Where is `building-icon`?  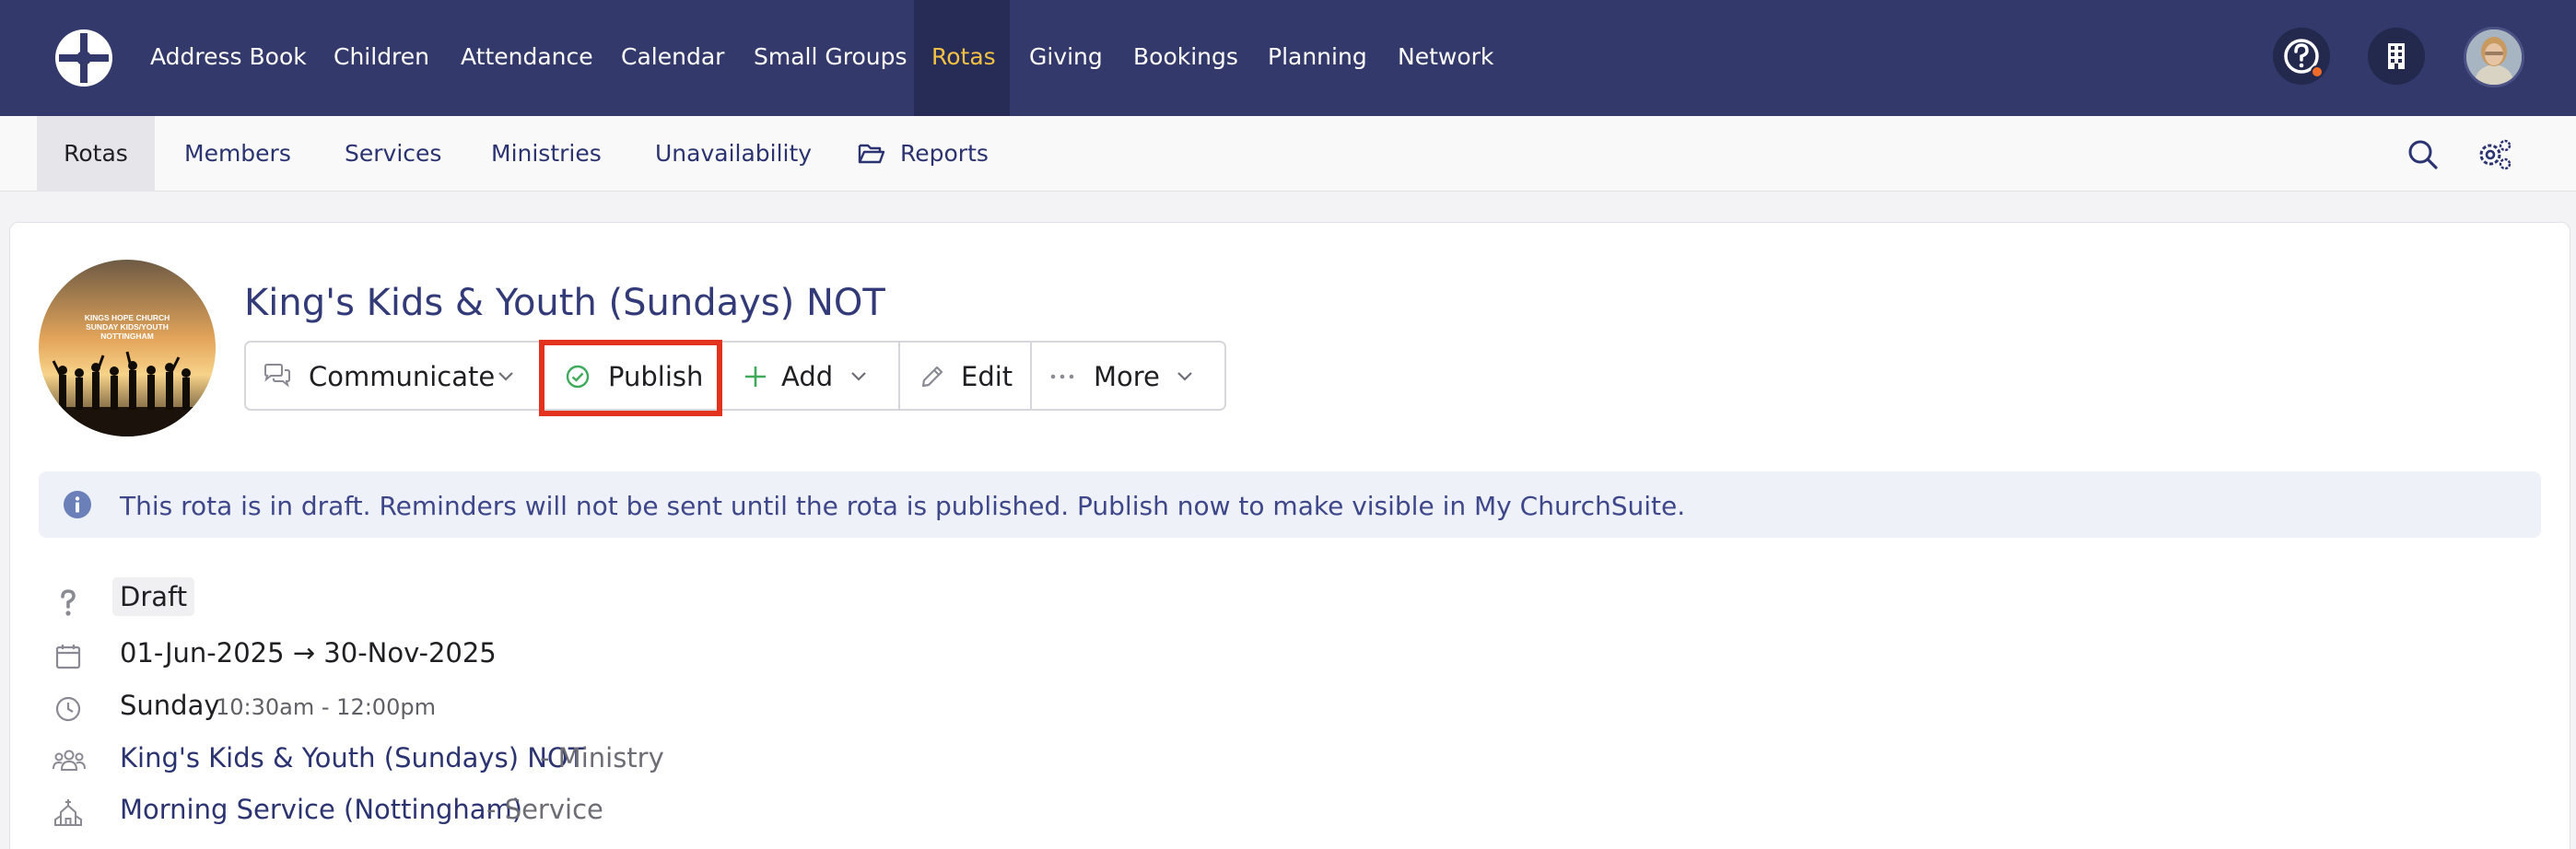
building-icon is located at coordinates (2396, 56).